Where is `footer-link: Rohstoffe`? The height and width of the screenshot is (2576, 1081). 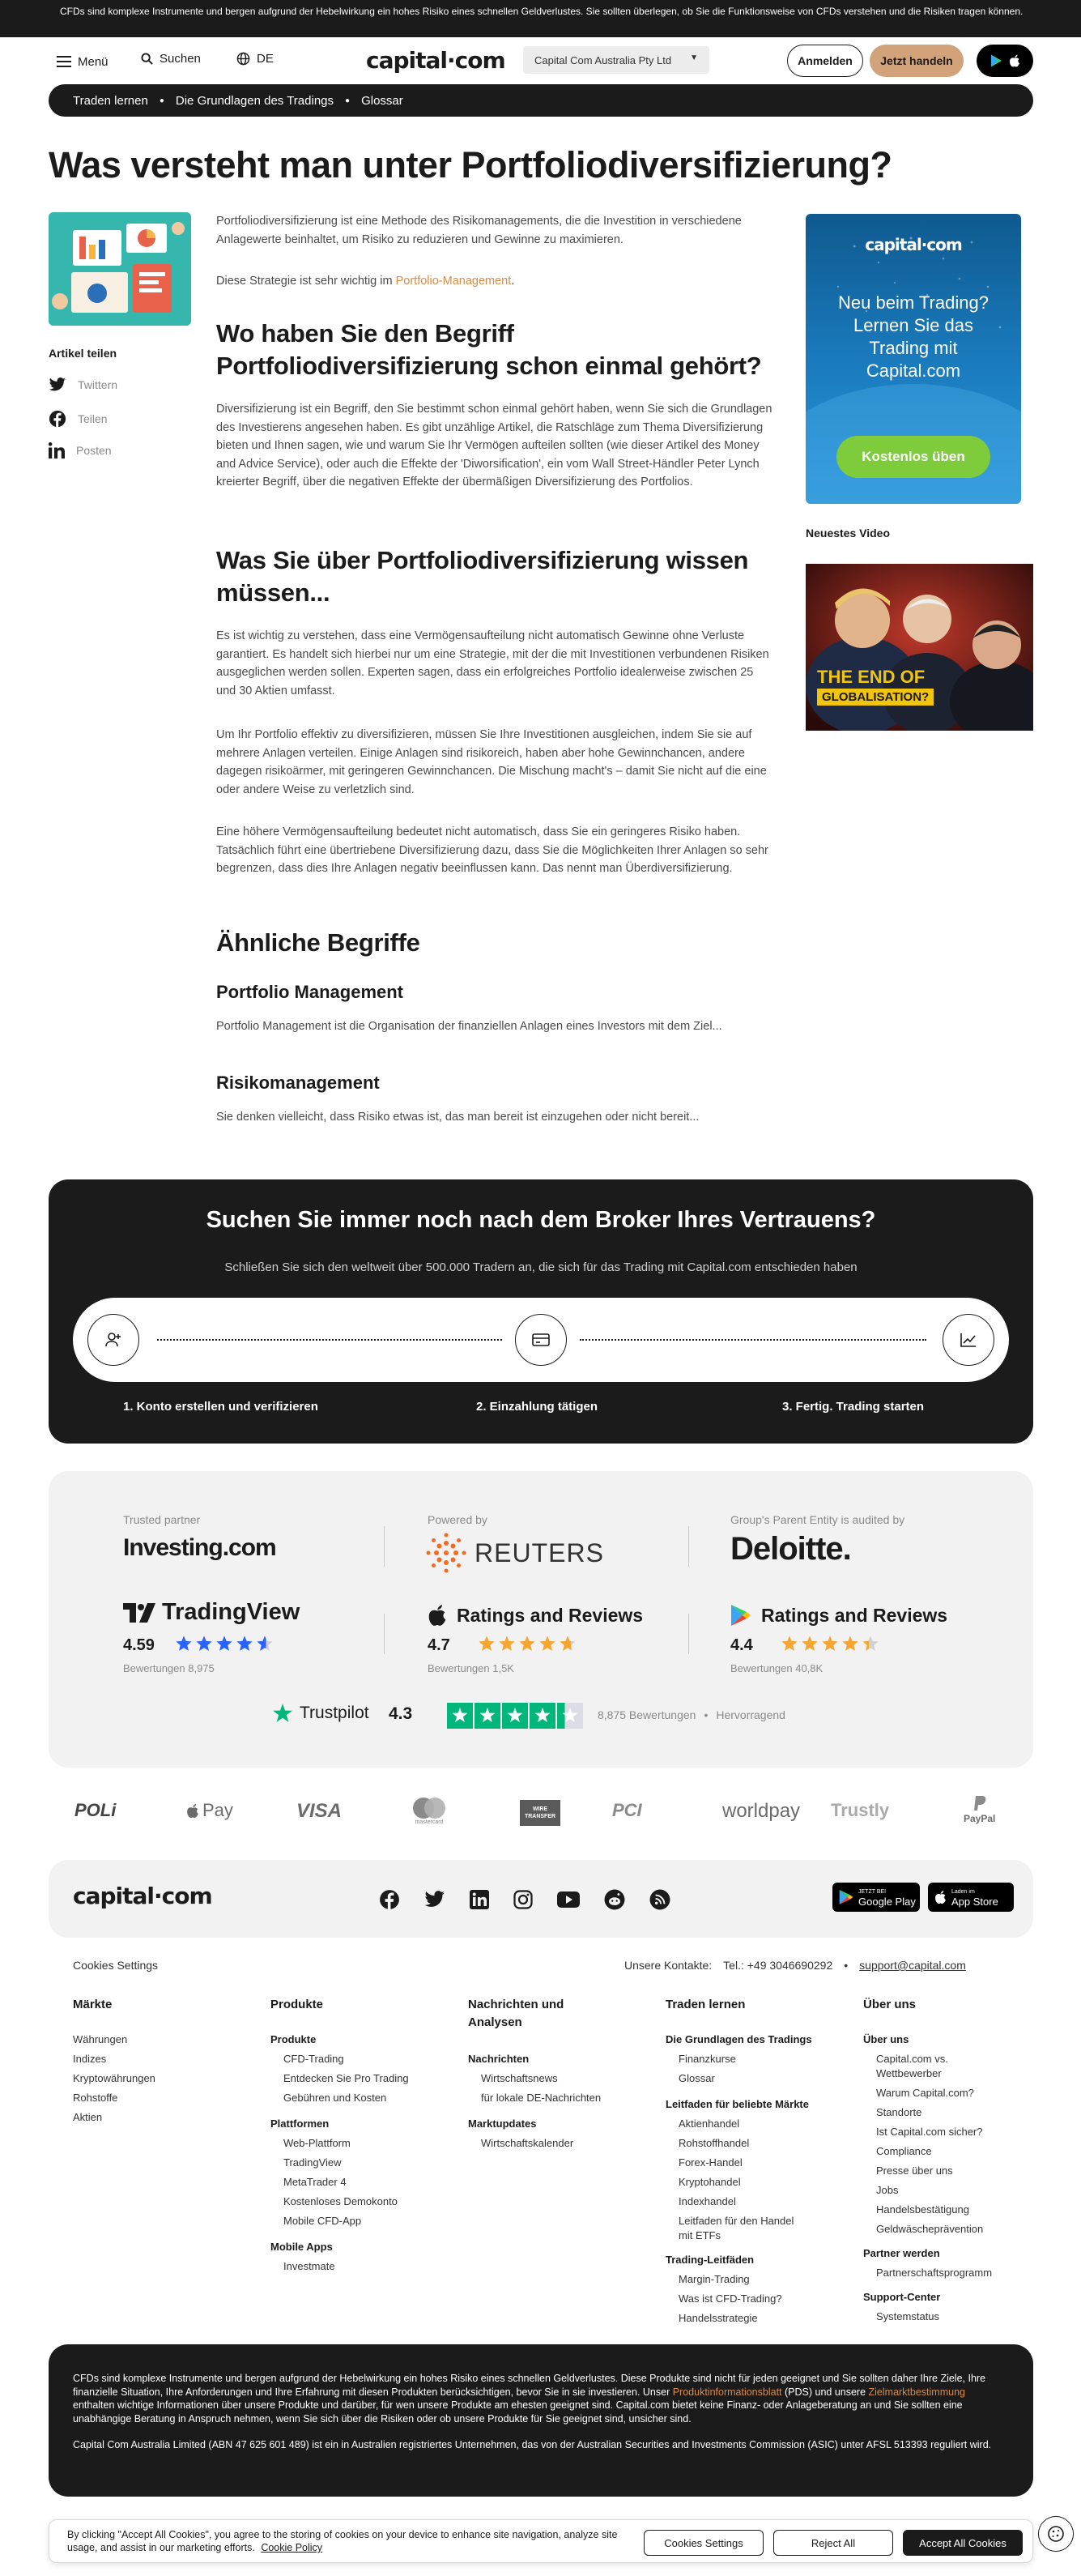
footer-link: Rohstoffe is located at coordinates (95, 2098).